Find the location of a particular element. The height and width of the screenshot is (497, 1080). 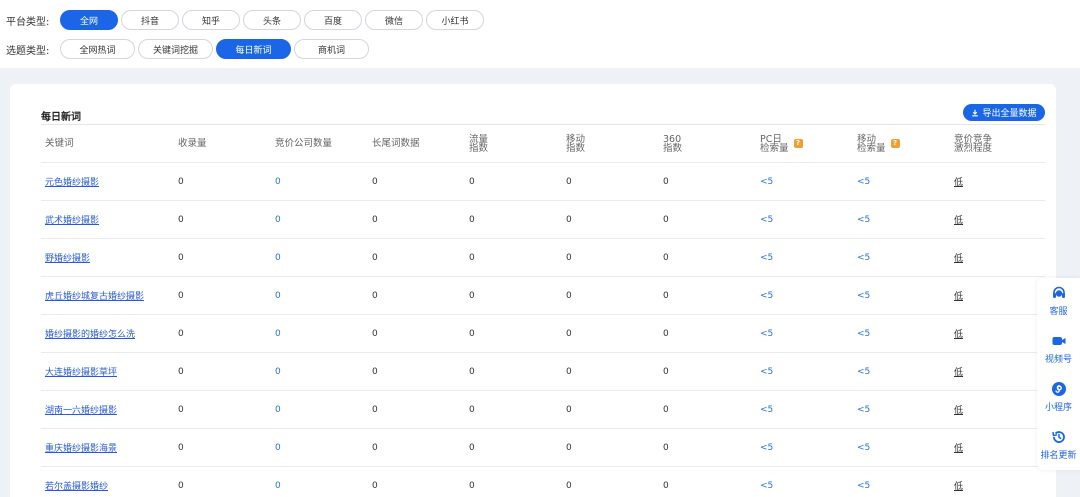

float-item-label: 排名更新 is located at coordinates (1058, 456).